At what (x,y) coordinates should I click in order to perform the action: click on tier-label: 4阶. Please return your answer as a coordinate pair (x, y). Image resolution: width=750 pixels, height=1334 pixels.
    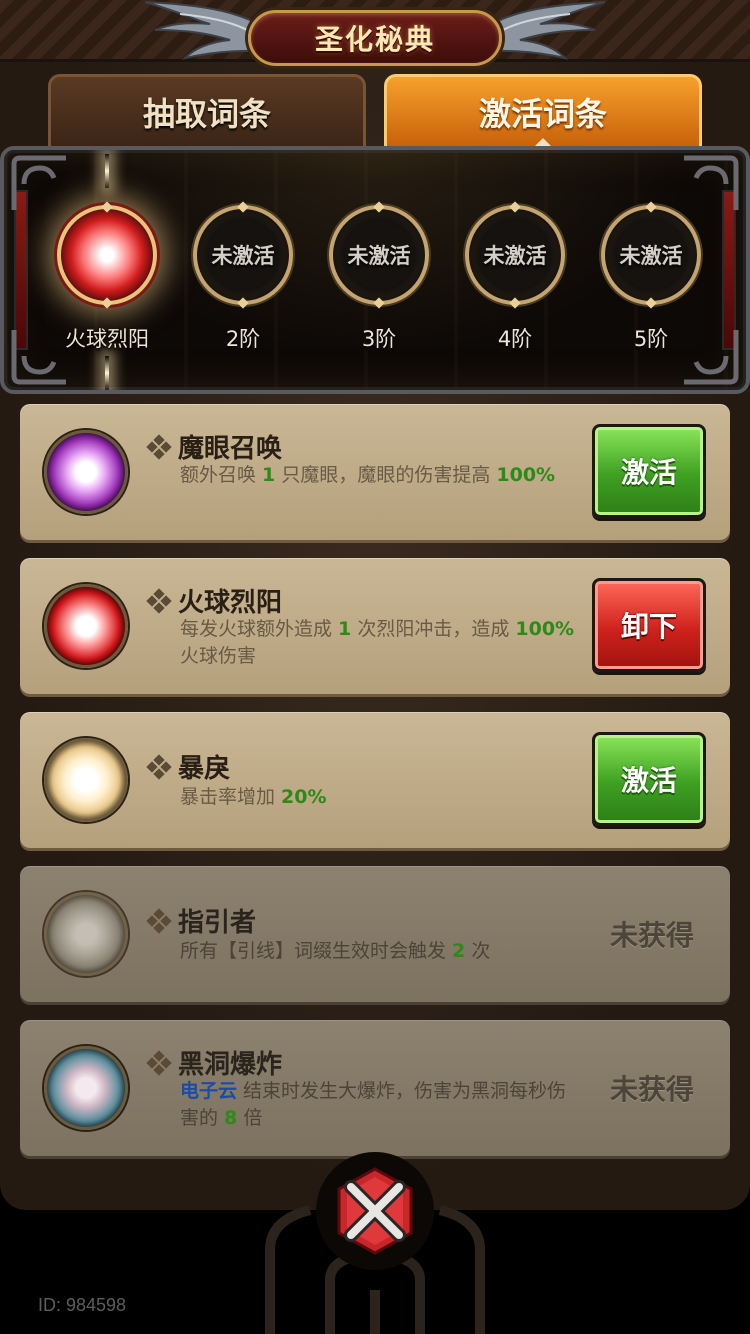
    Looking at the image, I should click on (515, 339).